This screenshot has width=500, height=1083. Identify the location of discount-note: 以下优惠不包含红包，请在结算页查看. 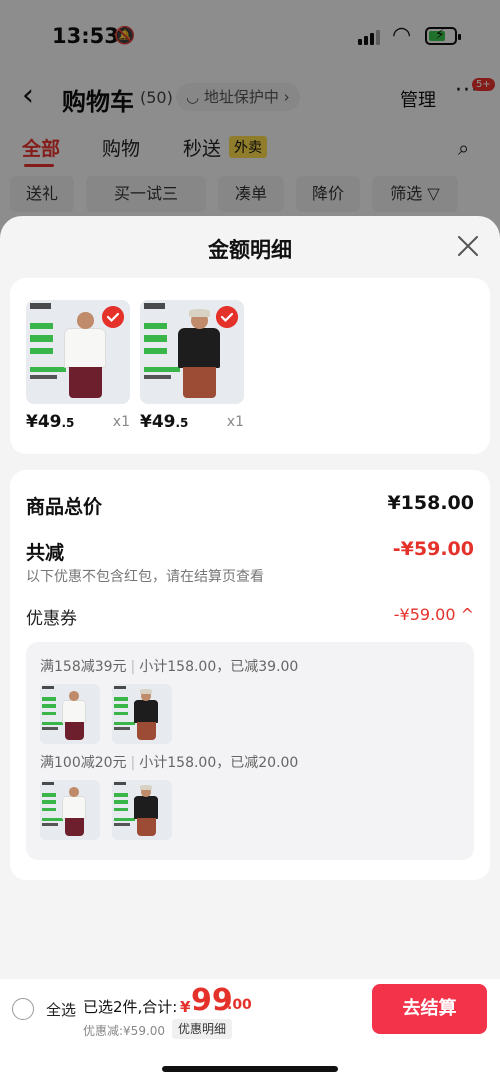
(145, 577).